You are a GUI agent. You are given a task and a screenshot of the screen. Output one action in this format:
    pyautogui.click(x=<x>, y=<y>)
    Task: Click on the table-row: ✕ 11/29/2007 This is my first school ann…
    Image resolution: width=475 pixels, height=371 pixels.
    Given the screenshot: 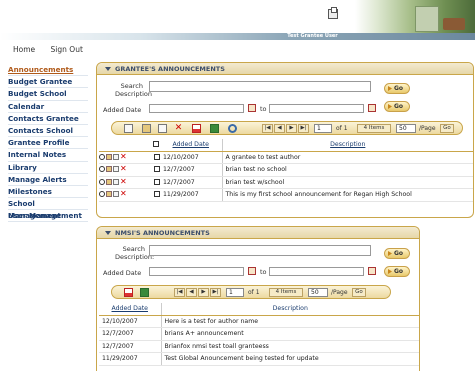 What is the action you would take?
    pyautogui.click(x=286, y=195)
    